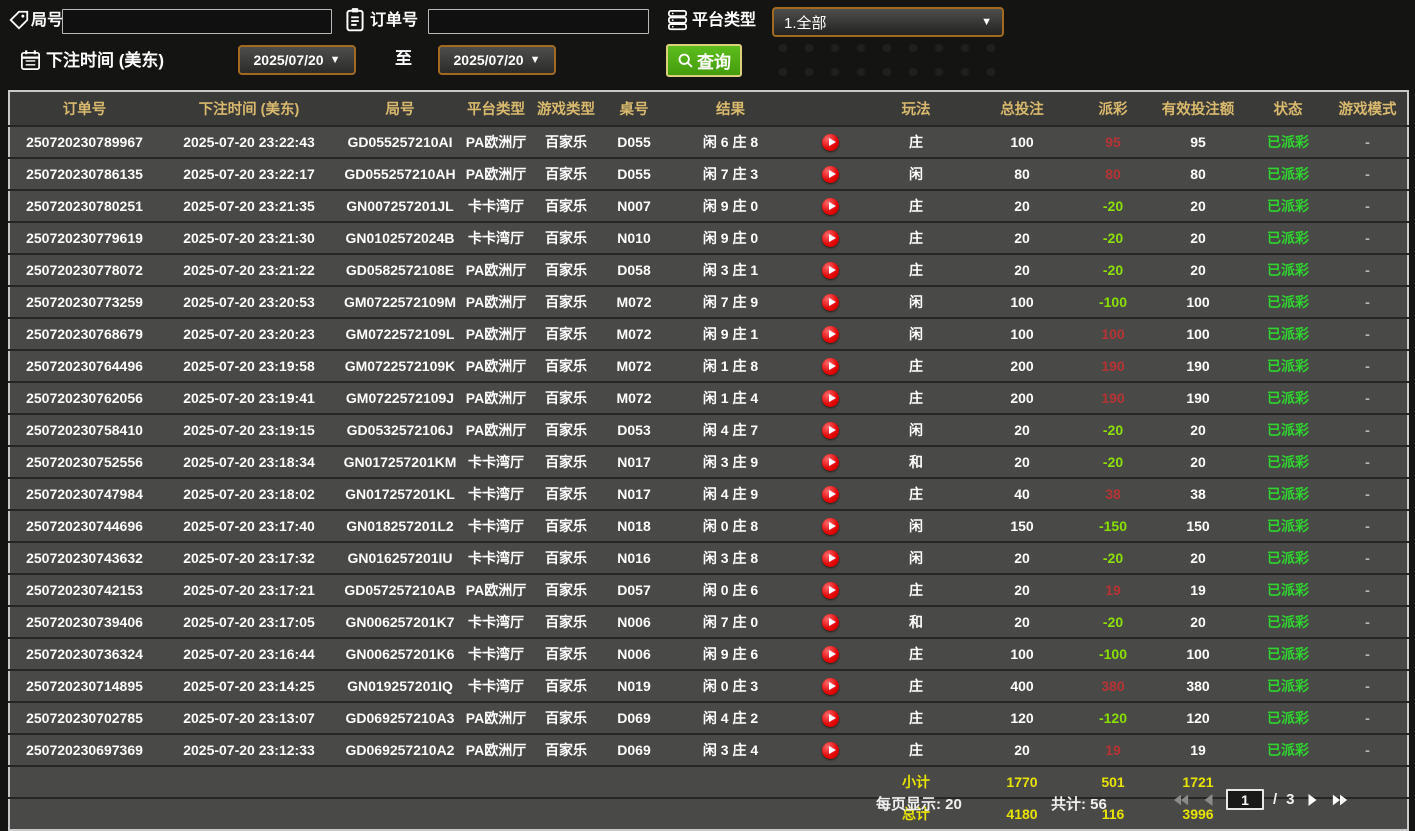 The width and height of the screenshot is (1415, 831). I want to click on search-button: 查询, so click(704, 60).